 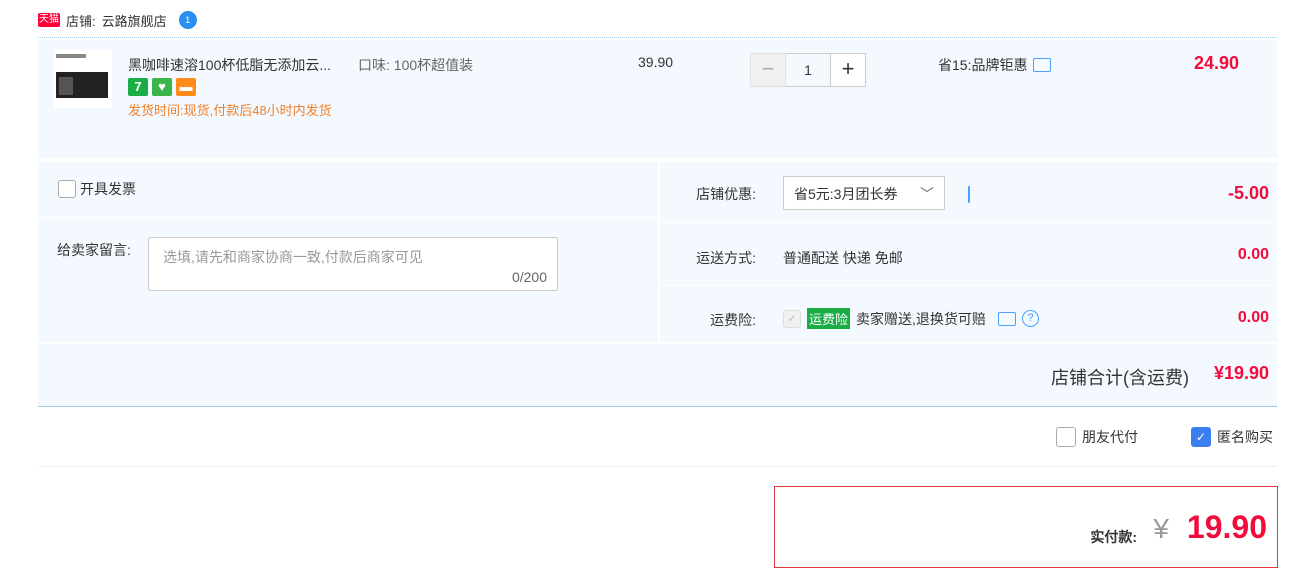 What do you see at coordinates (1248, 193) in the screenshot?
I see `shop-discount-amount: -5.00` at bounding box center [1248, 193].